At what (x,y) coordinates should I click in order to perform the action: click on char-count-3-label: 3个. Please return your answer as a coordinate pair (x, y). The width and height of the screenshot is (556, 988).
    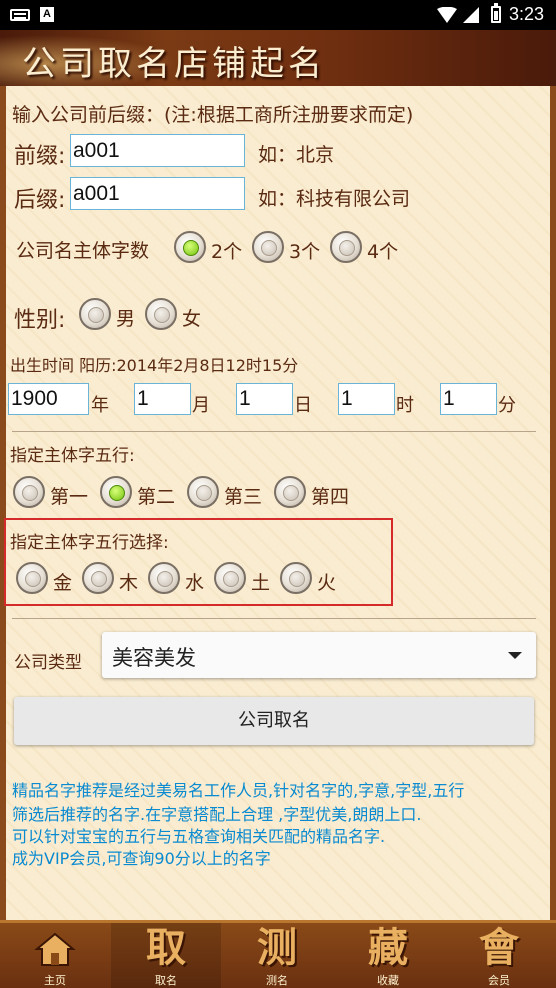
    Looking at the image, I should click on (304, 250).